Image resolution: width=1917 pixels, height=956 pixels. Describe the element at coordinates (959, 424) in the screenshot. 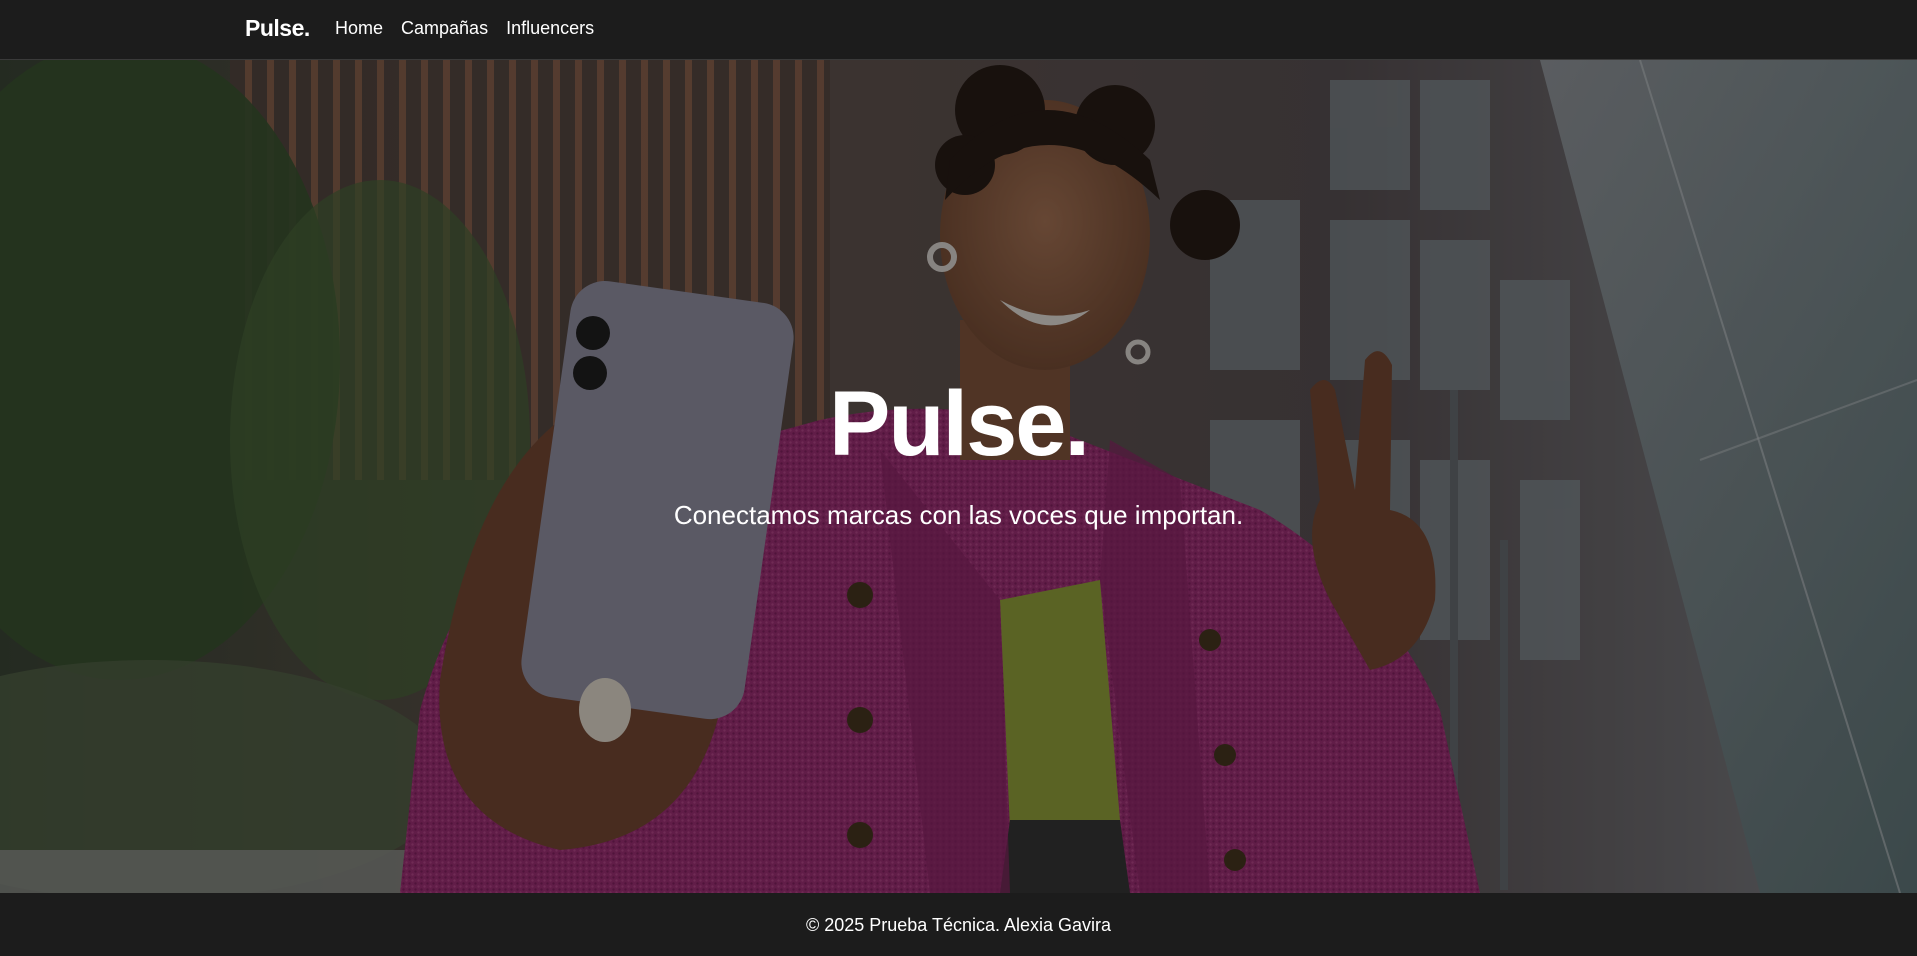

I see `hero-title: Pulse.` at that location.